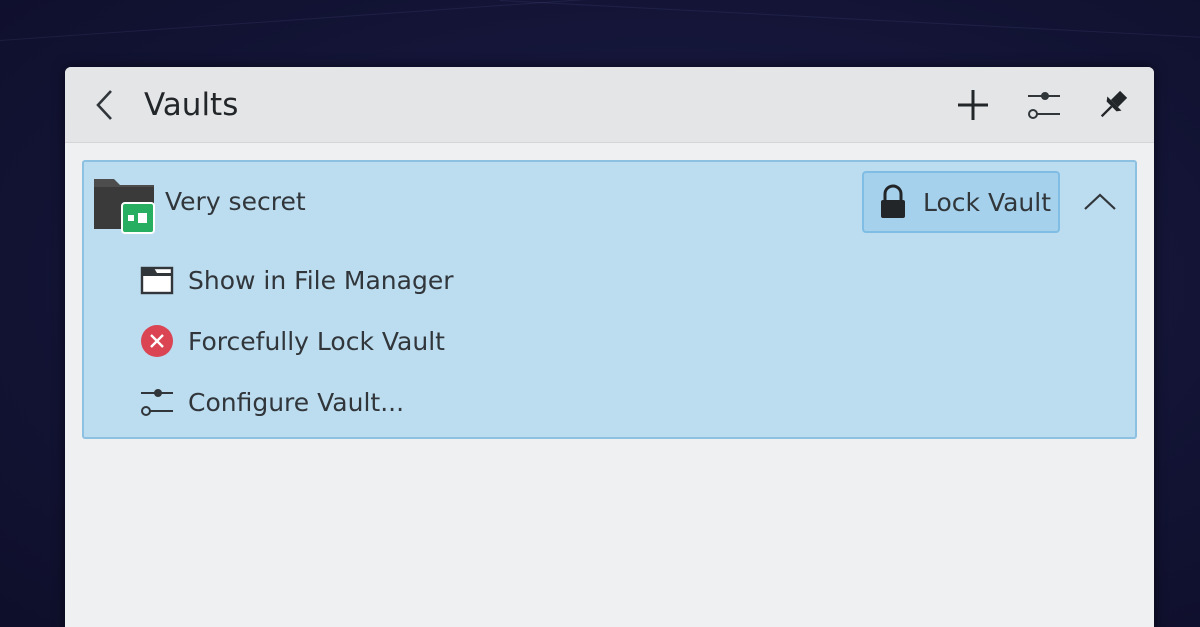 The image size is (1200, 627). What do you see at coordinates (157, 280) in the screenshot?
I see `folder-window-icon` at bounding box center [157, 280].